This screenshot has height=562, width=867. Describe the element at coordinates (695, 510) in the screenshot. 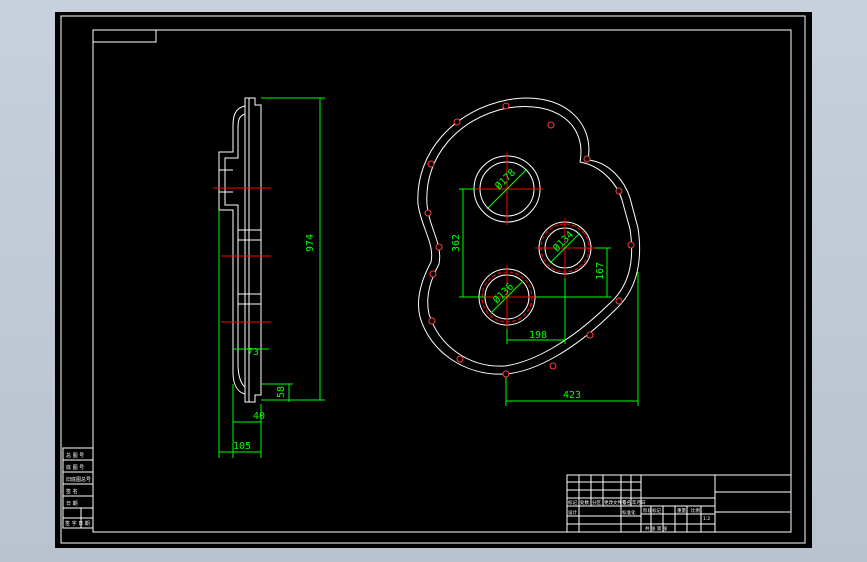

I see `title-scale-label: 比例` at that location.